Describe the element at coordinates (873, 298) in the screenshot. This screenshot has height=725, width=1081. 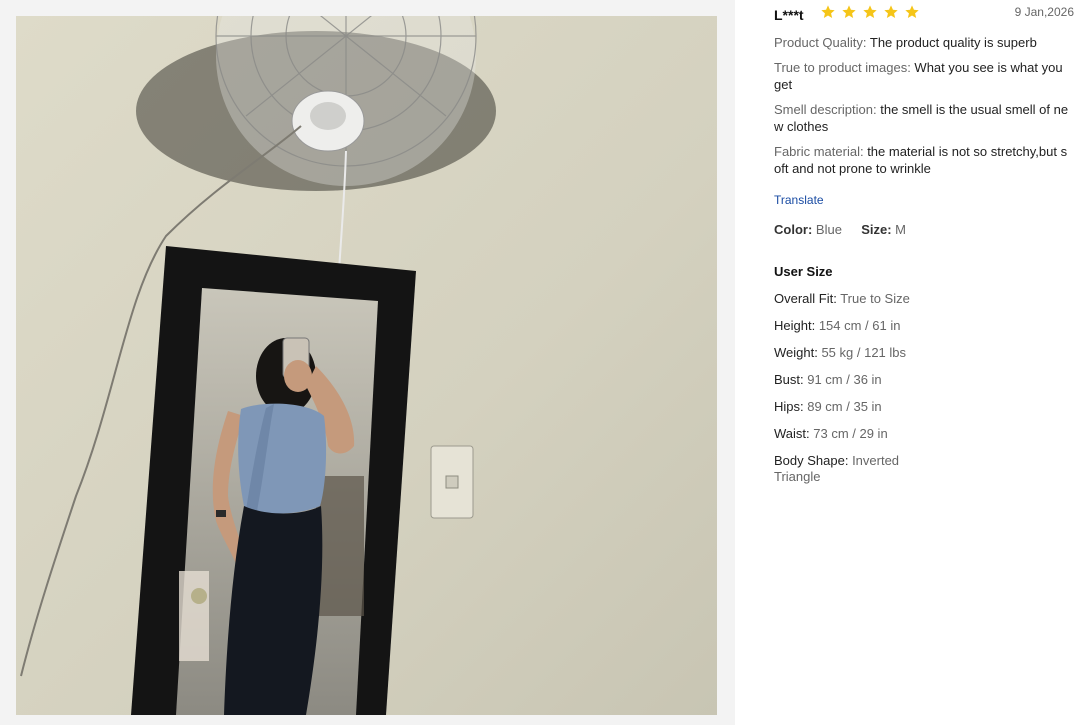
I see `user-size-value: True to Size` at that location.